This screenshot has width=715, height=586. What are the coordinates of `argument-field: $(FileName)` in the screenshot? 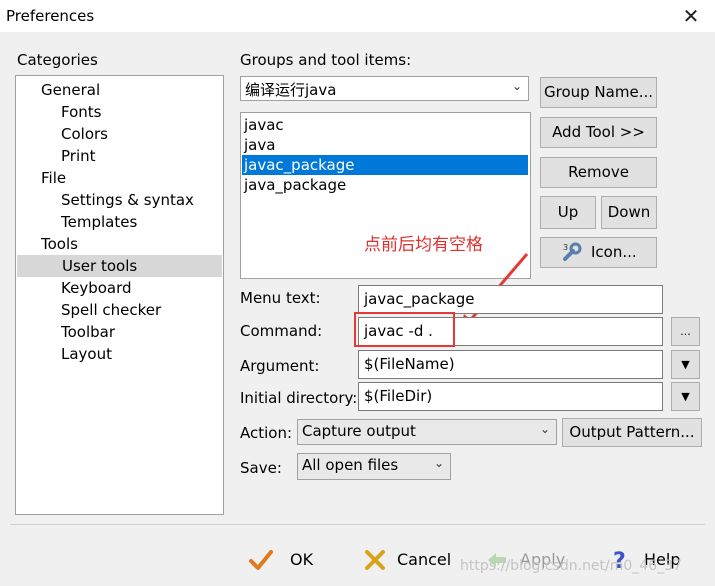 It's located at (510, 364).